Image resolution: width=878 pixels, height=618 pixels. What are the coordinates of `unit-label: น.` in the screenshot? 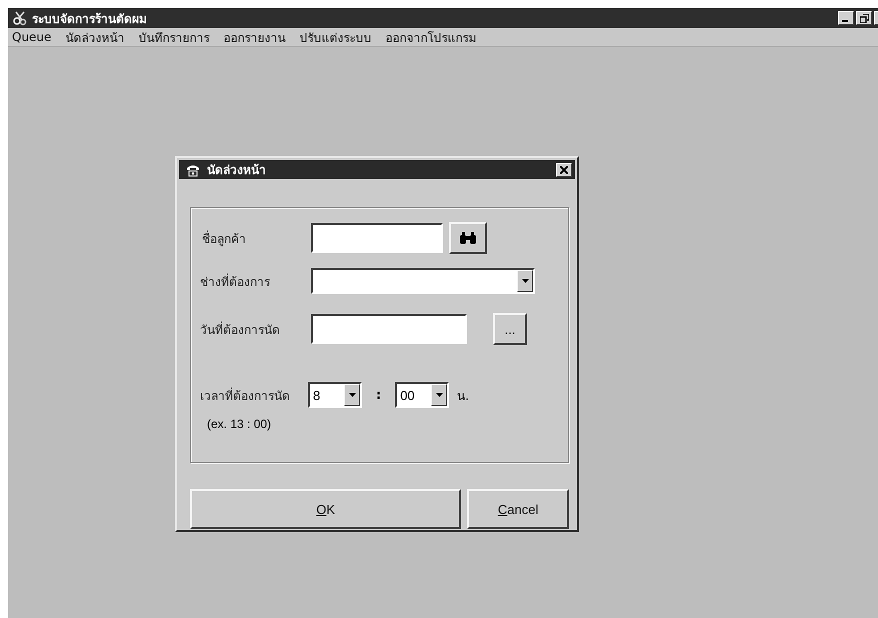 It's located at (463, 396).